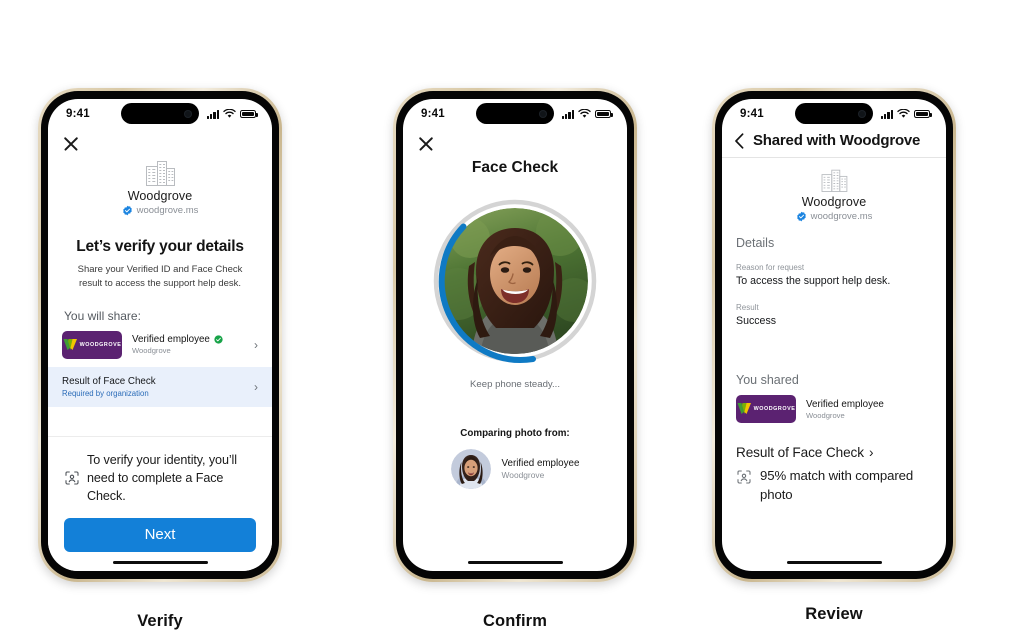 This screenshot has width=1024, height=640. Describe the element at coordinates (747, 307) in the screenshot. I see `field-label: Result` at that location.